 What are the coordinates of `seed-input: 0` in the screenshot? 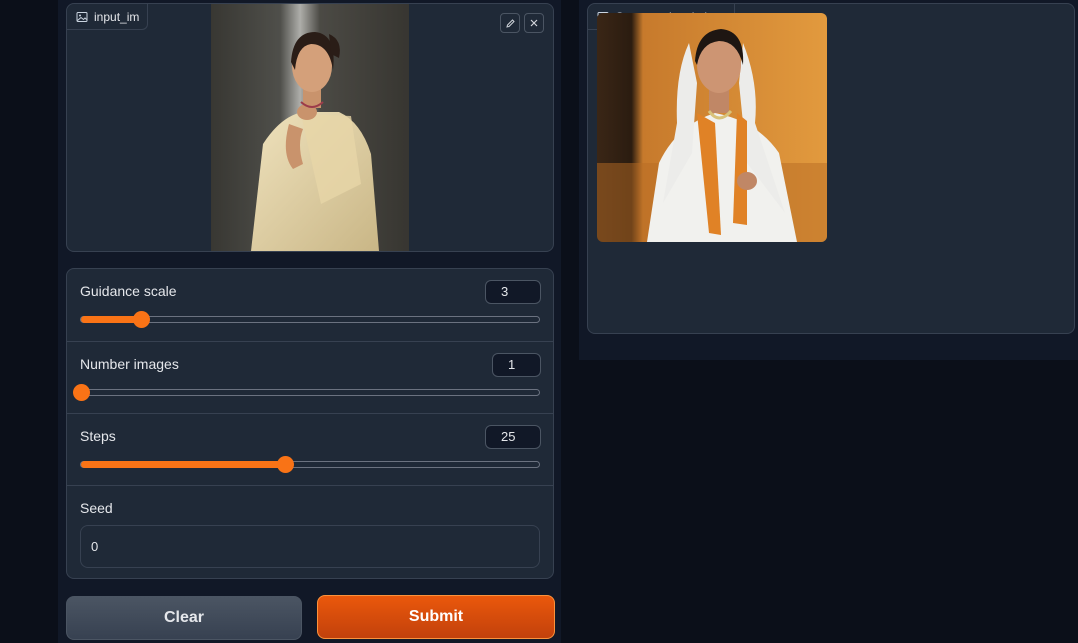 It's located at (310, 546).